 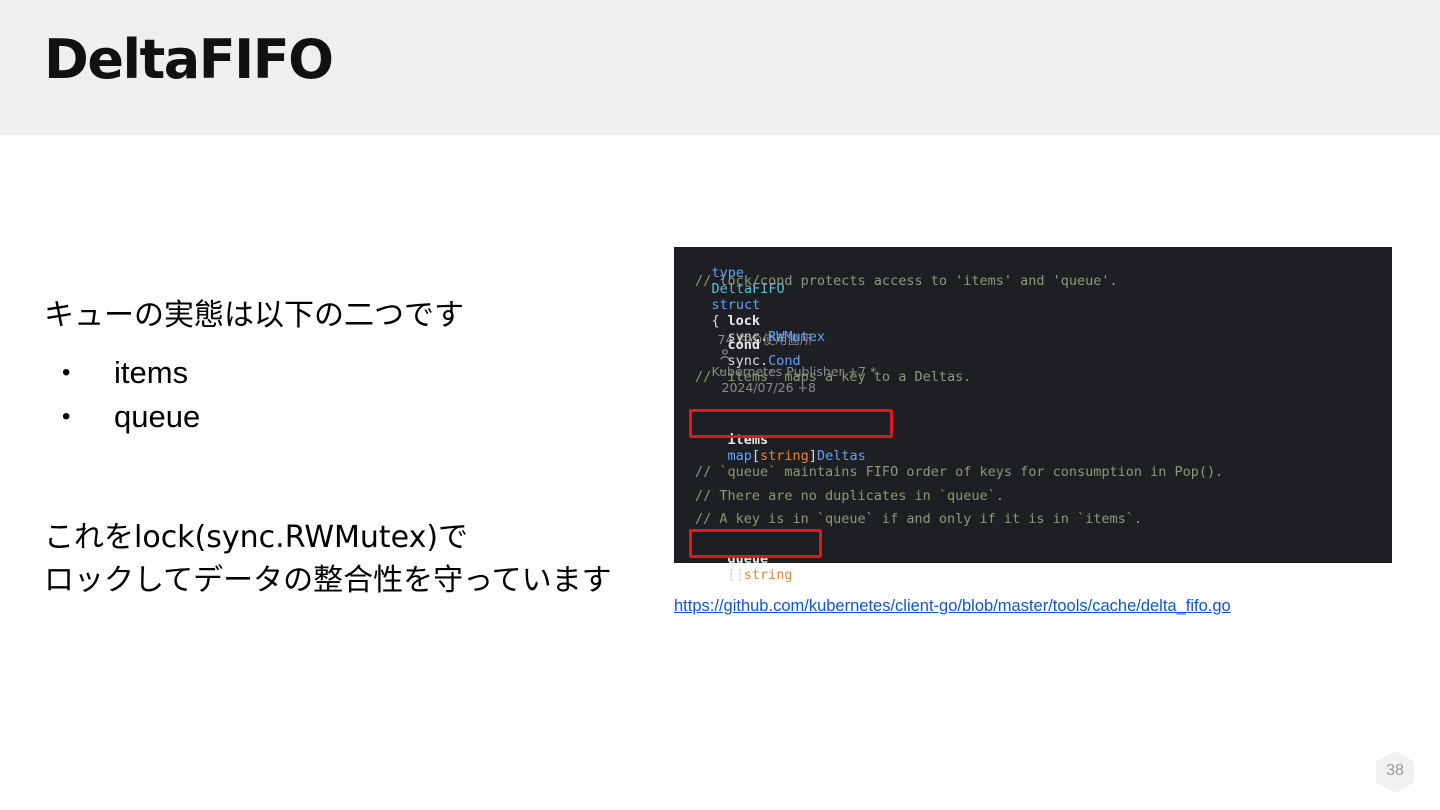 I want to click on page-number: 38, so click(x=1395, y=770).